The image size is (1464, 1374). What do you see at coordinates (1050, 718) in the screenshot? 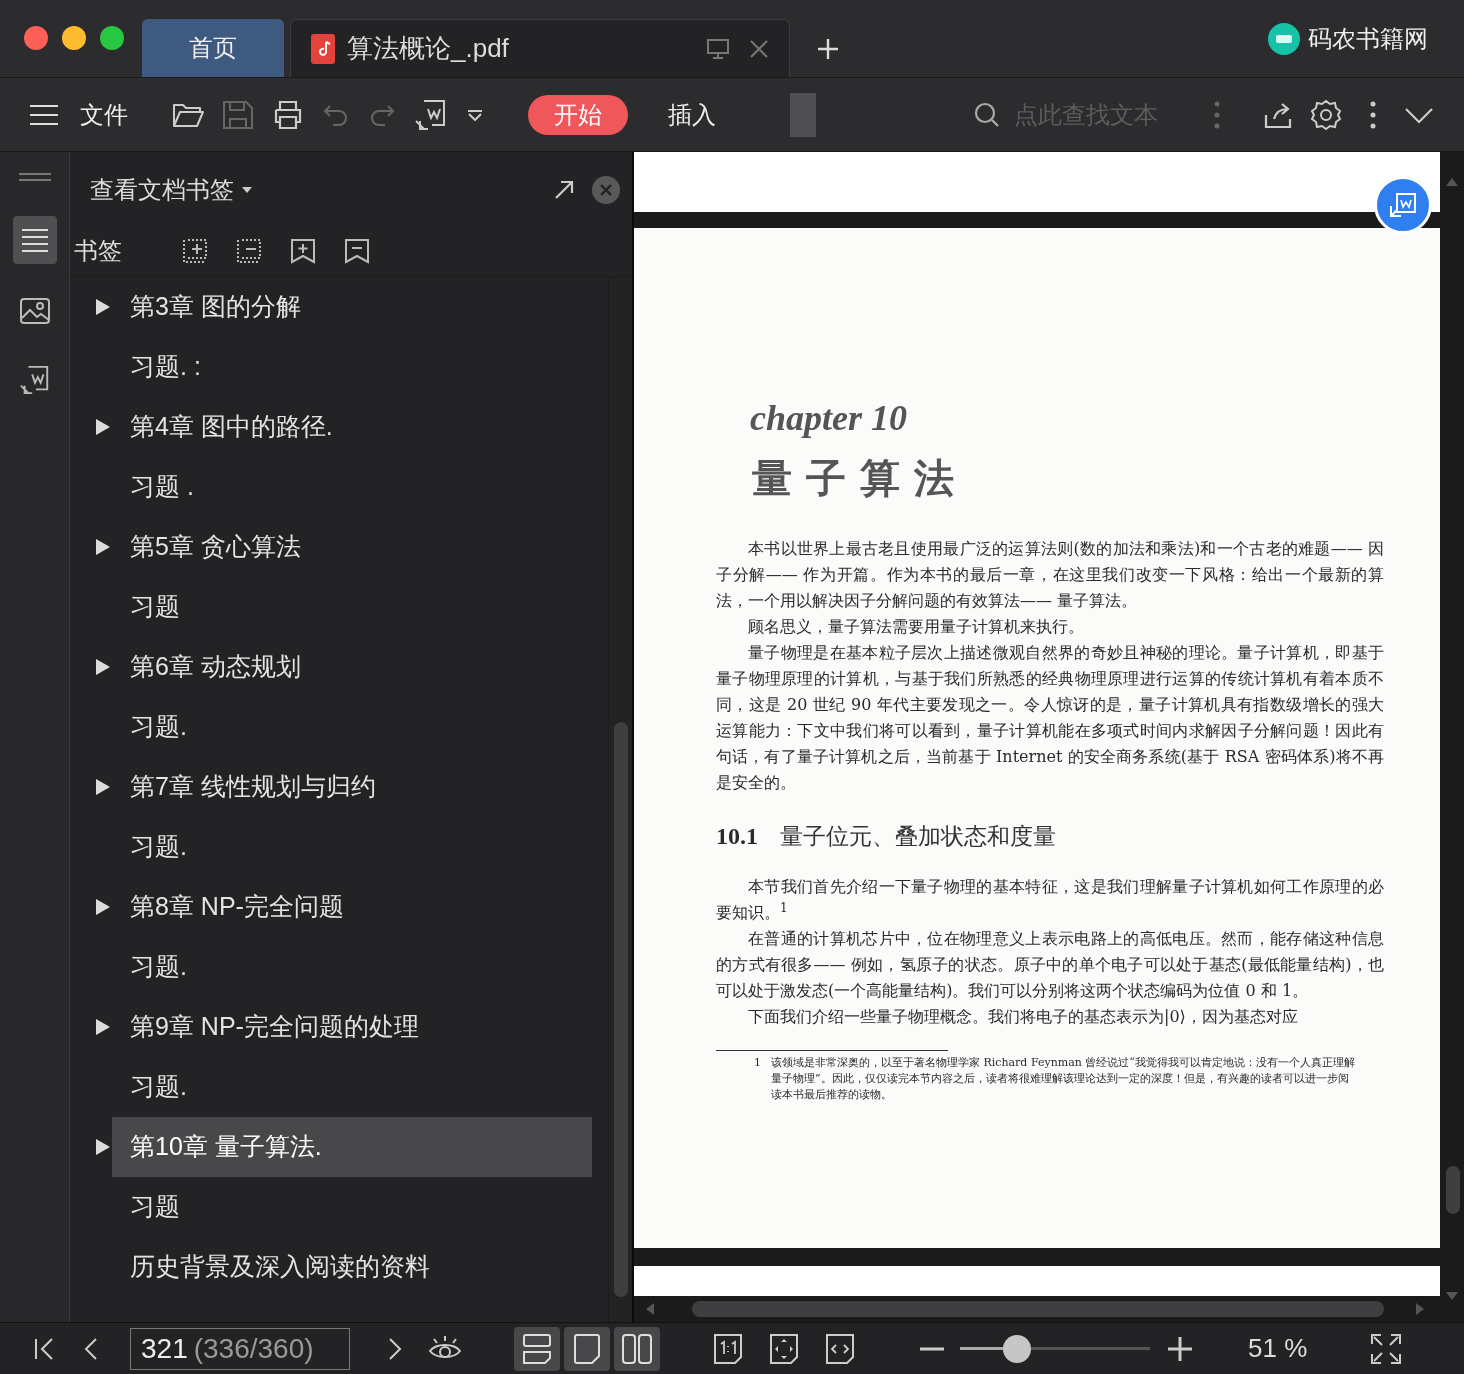
I see `paragraph: 量子物理是在基本粒子层次上描述微观自然界的奇妙且神秘的理论。量子计算机，即基于量子物理原理的计算机，与基于我们所熟悉的经典物理原理进行运算的传统计算机有着本质不同，这是 20 世纪 90 年代主要发现之一。令人惊讶的是，量子计算机具有指数级增长的强大运算能力：下文中我们将可以看到，量子计算机能在多项式时间内求解因子分解问题！因此有句话，有了量子计算机之后，当前基于 Internet 的安全商务系统(基于 RSA 密码体系)将不再是安全的。` at bounding box center [1050, 718].